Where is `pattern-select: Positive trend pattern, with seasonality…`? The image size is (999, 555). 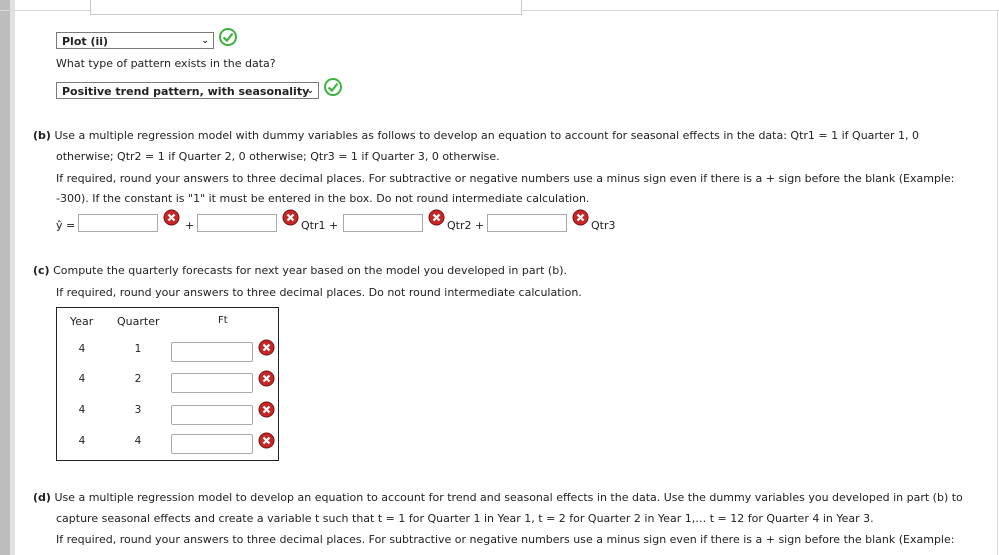
pattern-select: Positive trend pattern, with seasonality… is located at coordinates (187, 90).